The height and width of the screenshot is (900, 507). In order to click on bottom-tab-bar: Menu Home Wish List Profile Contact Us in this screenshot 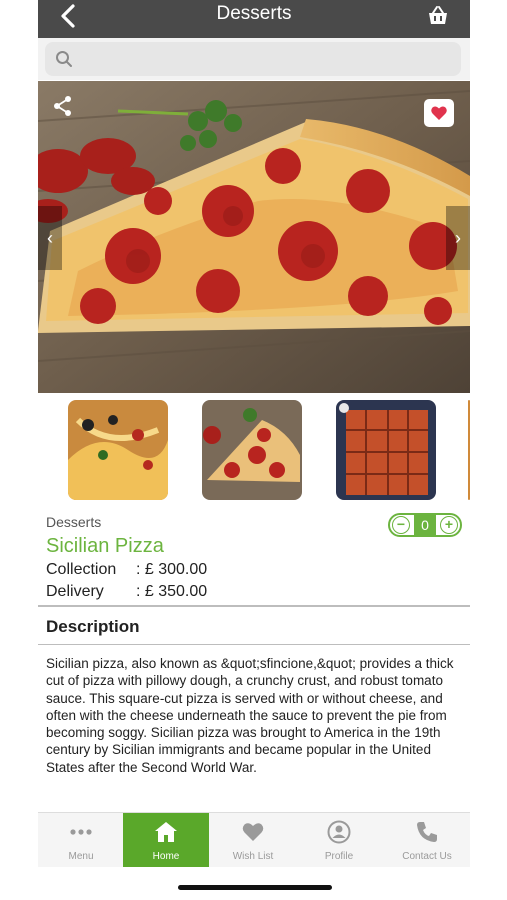, I will do `click(254, 839)`.